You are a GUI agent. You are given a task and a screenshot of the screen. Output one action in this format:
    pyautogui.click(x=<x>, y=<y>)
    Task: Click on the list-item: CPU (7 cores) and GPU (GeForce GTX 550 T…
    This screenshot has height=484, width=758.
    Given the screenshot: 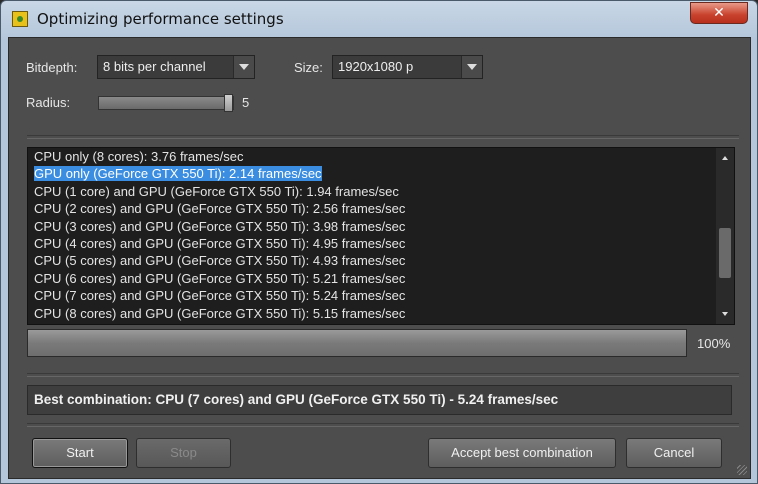 What is the action you would take?
    pyautogui.click(x=381, y=295)
    